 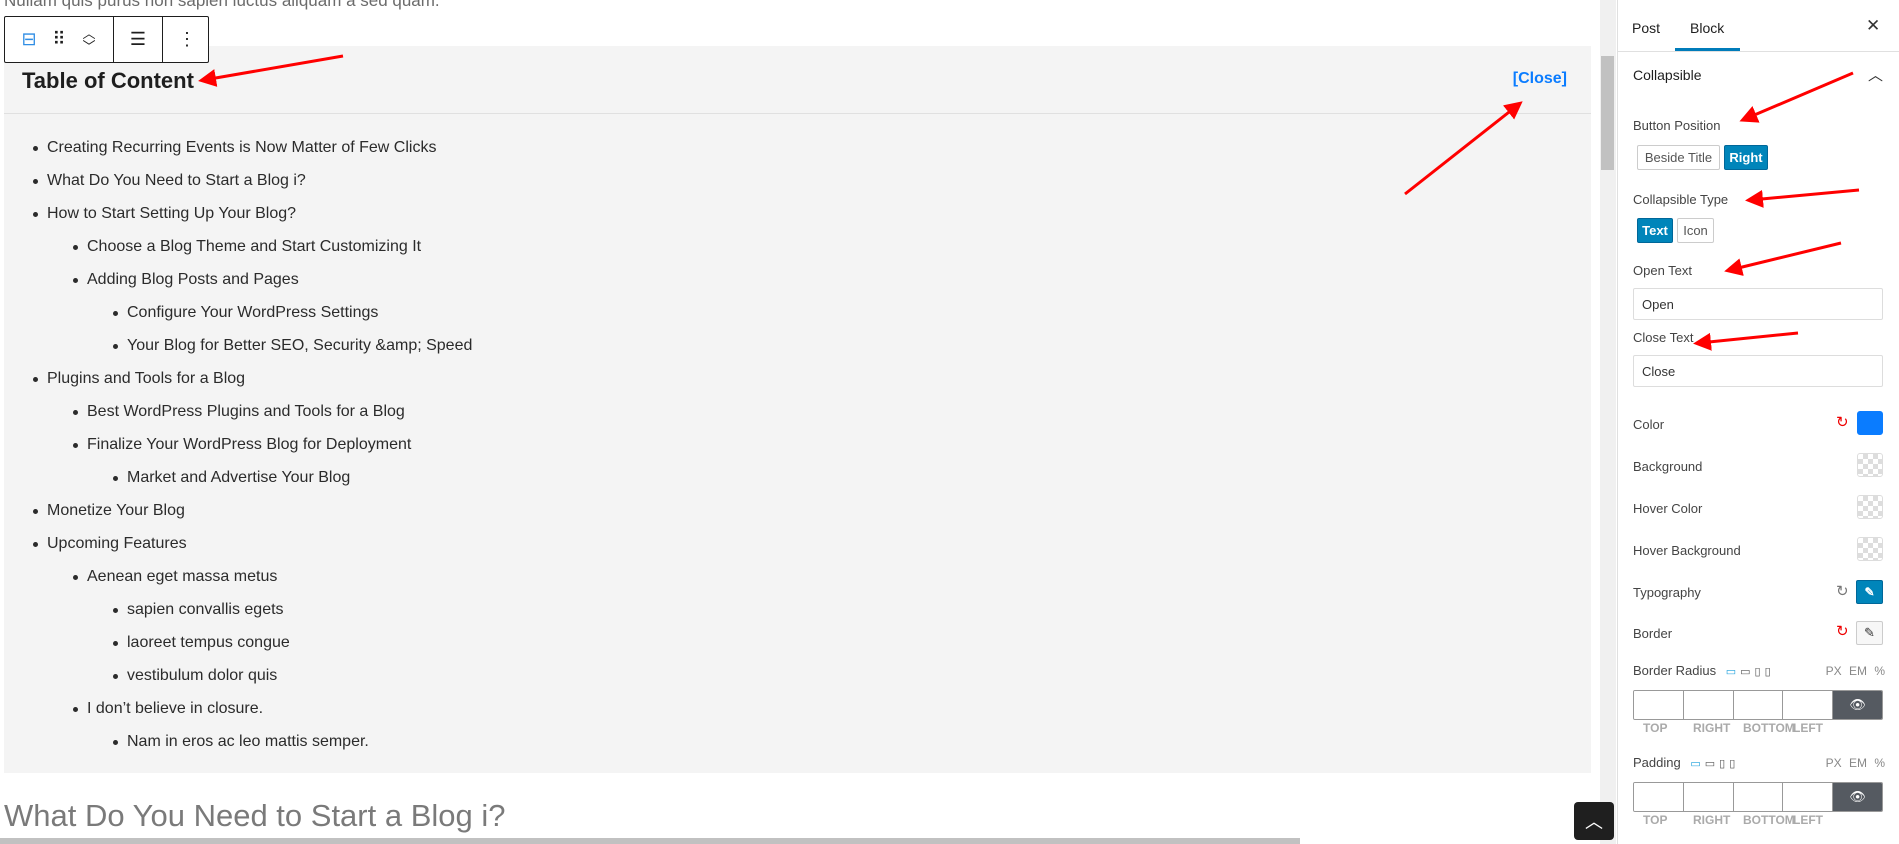 What do you see at coordinates (187, 39) in the screenshot?
I see `more-options-icon: ⋮` at bounding box center [187, 39].